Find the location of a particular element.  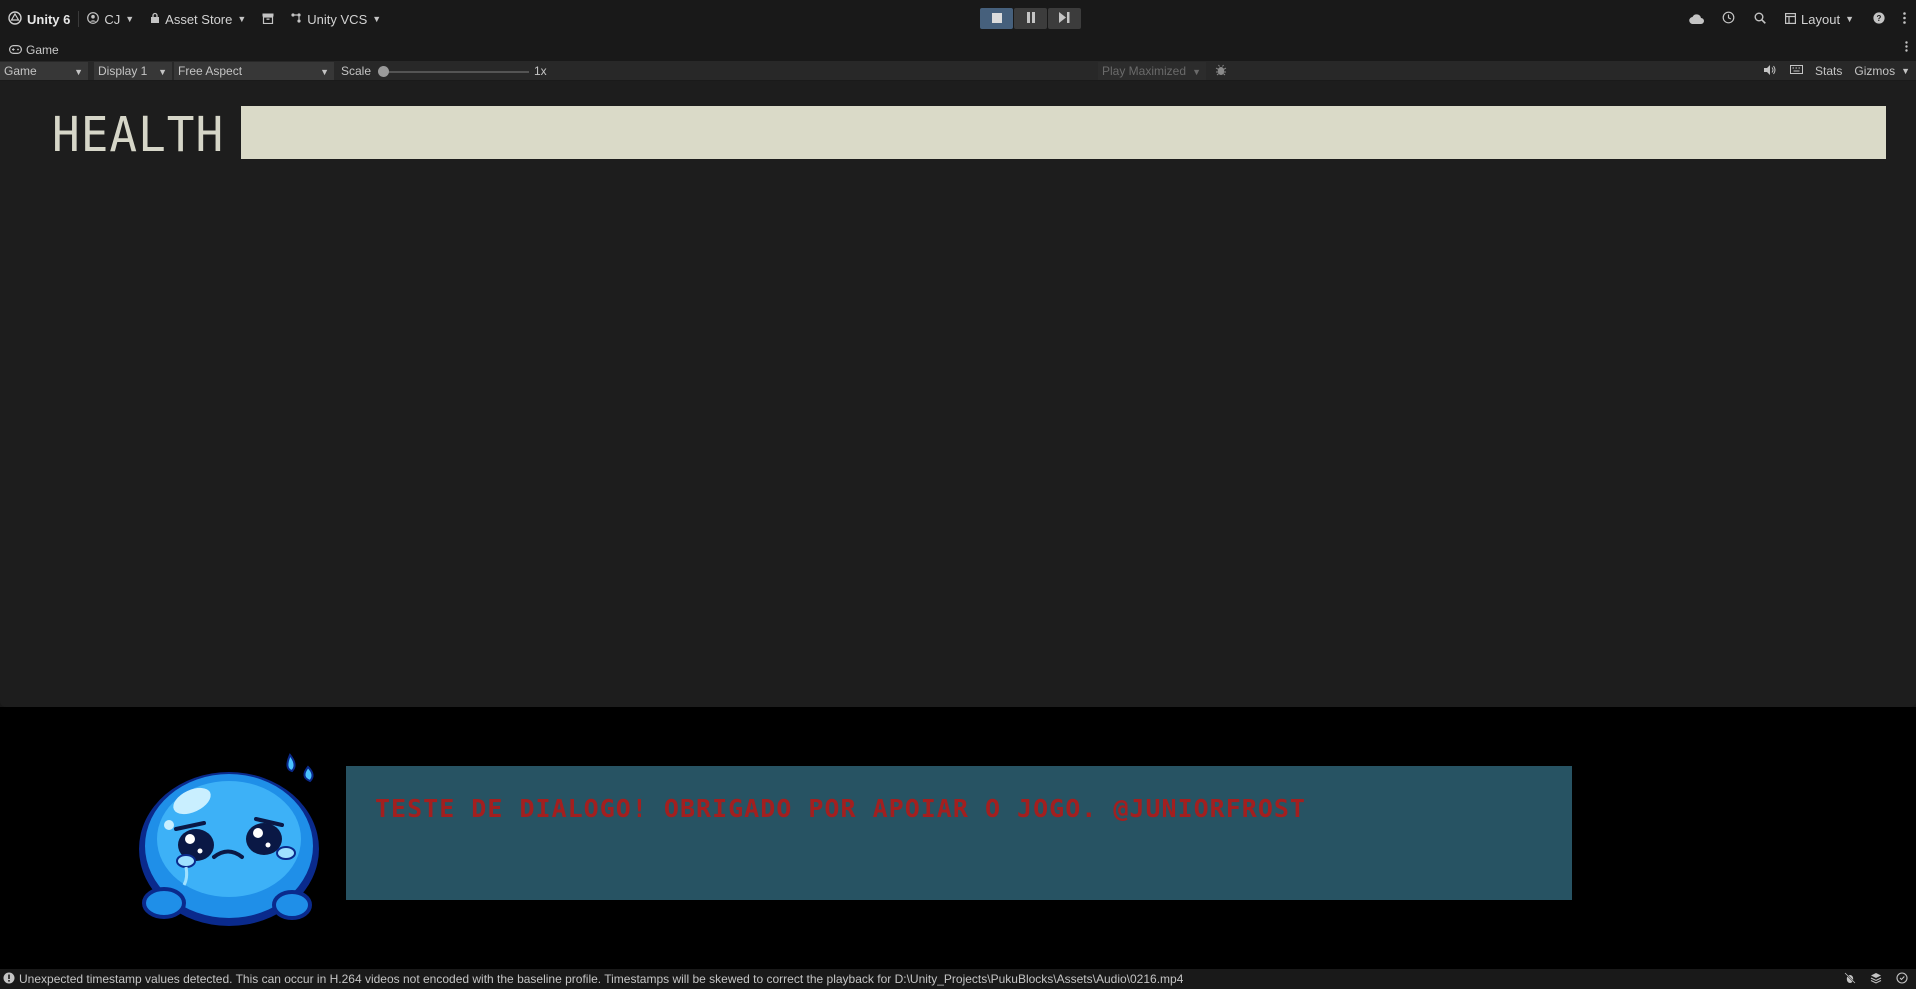

progress-button is located at coordinates (1902, 979).